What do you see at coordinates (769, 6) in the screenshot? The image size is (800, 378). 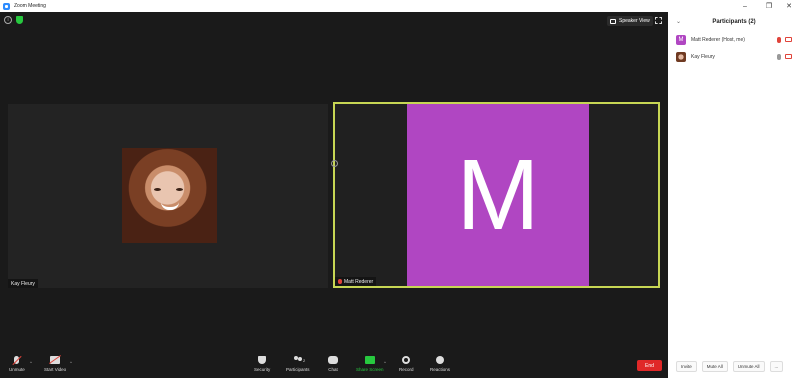 I see `maximize-button: ❐` at bounding box center [769, 6].